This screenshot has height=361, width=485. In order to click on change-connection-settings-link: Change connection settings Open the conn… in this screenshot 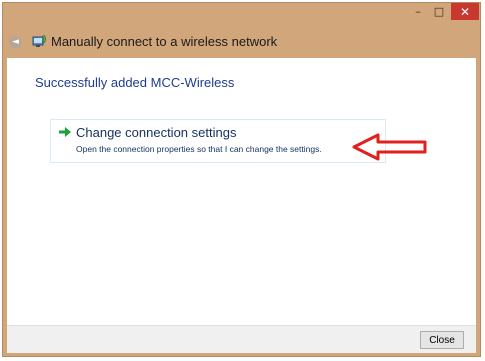, I will do `click(218, 141)`.